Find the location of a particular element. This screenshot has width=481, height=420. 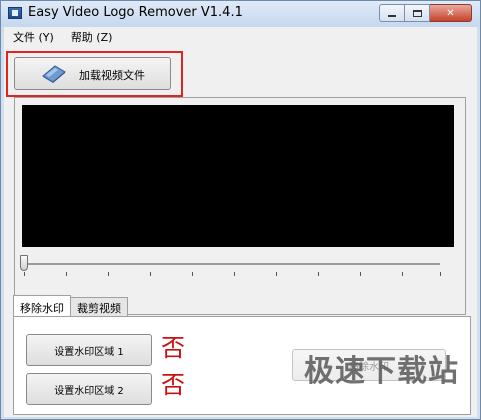

set-region-1-button: 设置水印区域 1 is located at coordinates (89, 350).